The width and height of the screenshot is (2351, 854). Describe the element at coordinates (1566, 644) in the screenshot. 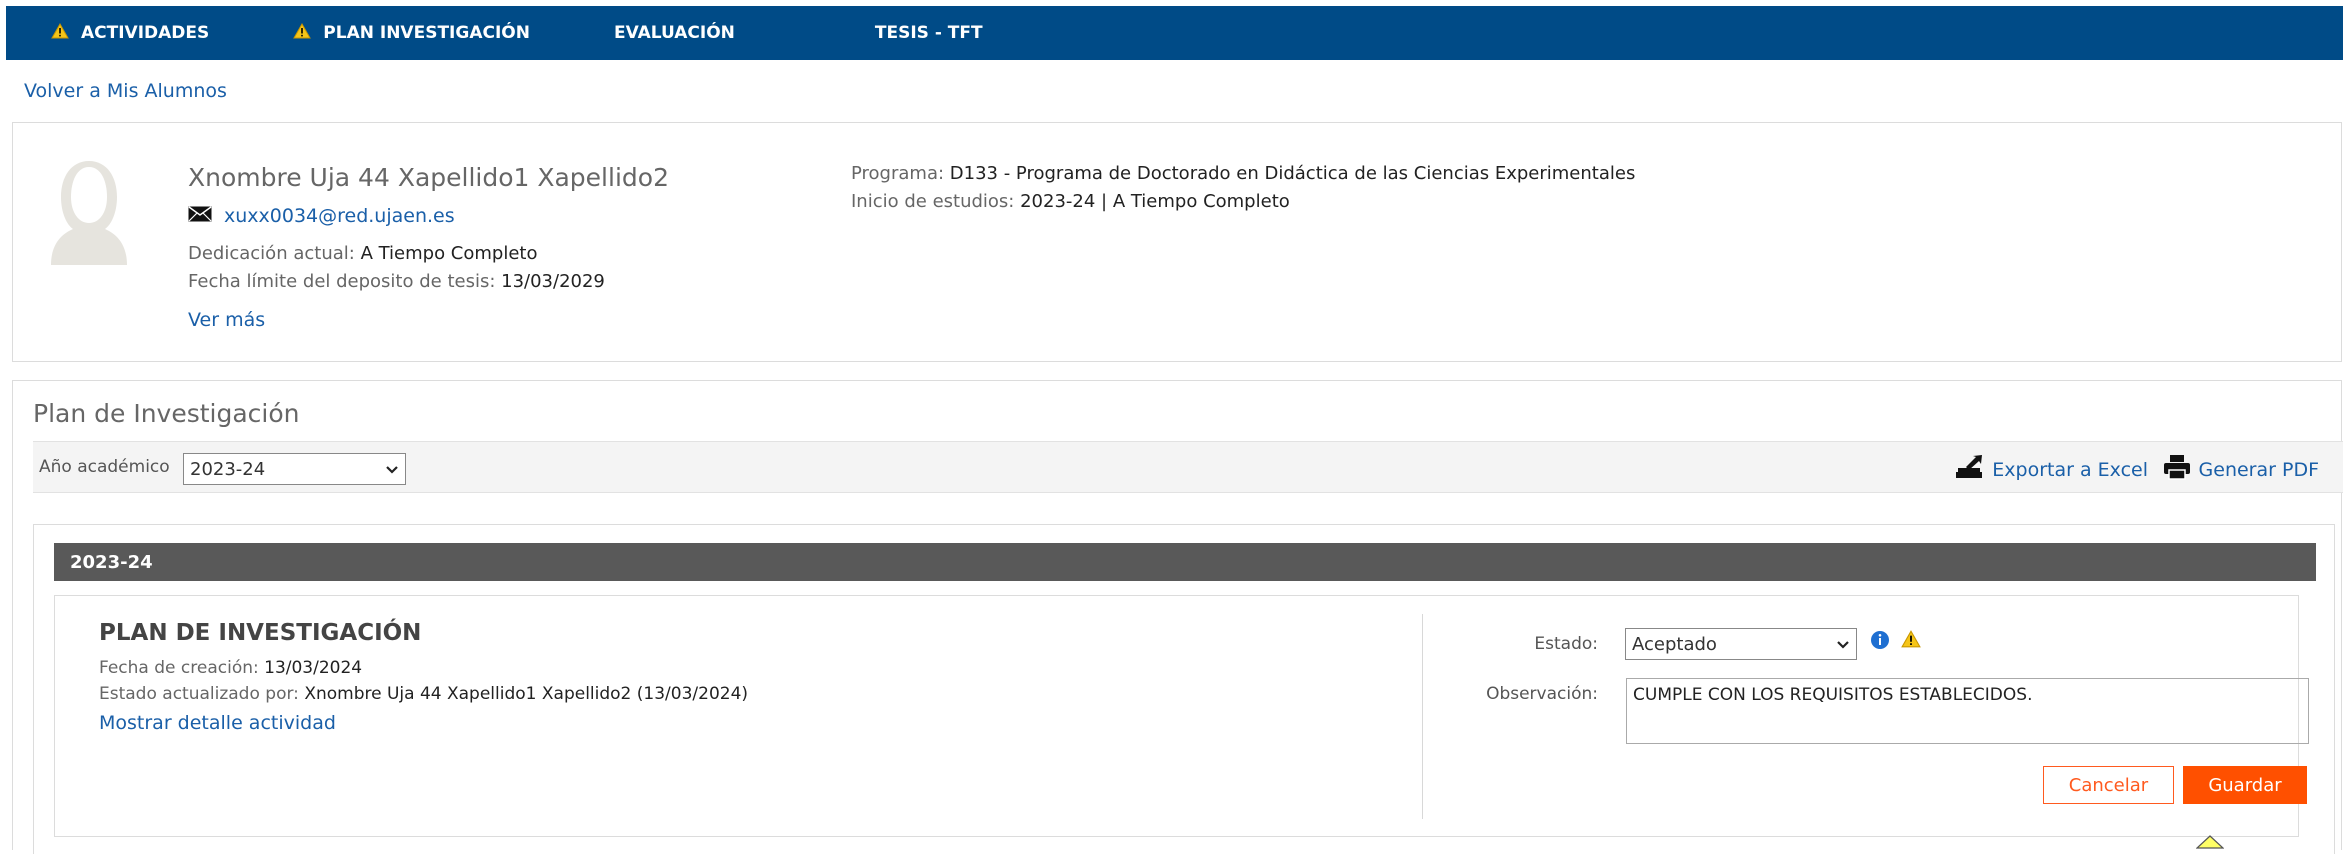

I see `estado-label: Estado:` at that location.